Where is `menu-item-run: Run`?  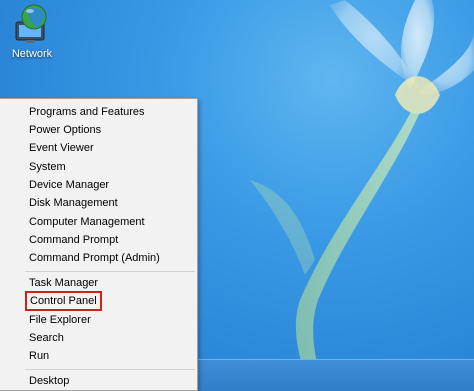
menu-item-run: Run is located at coordinates (39, 356).